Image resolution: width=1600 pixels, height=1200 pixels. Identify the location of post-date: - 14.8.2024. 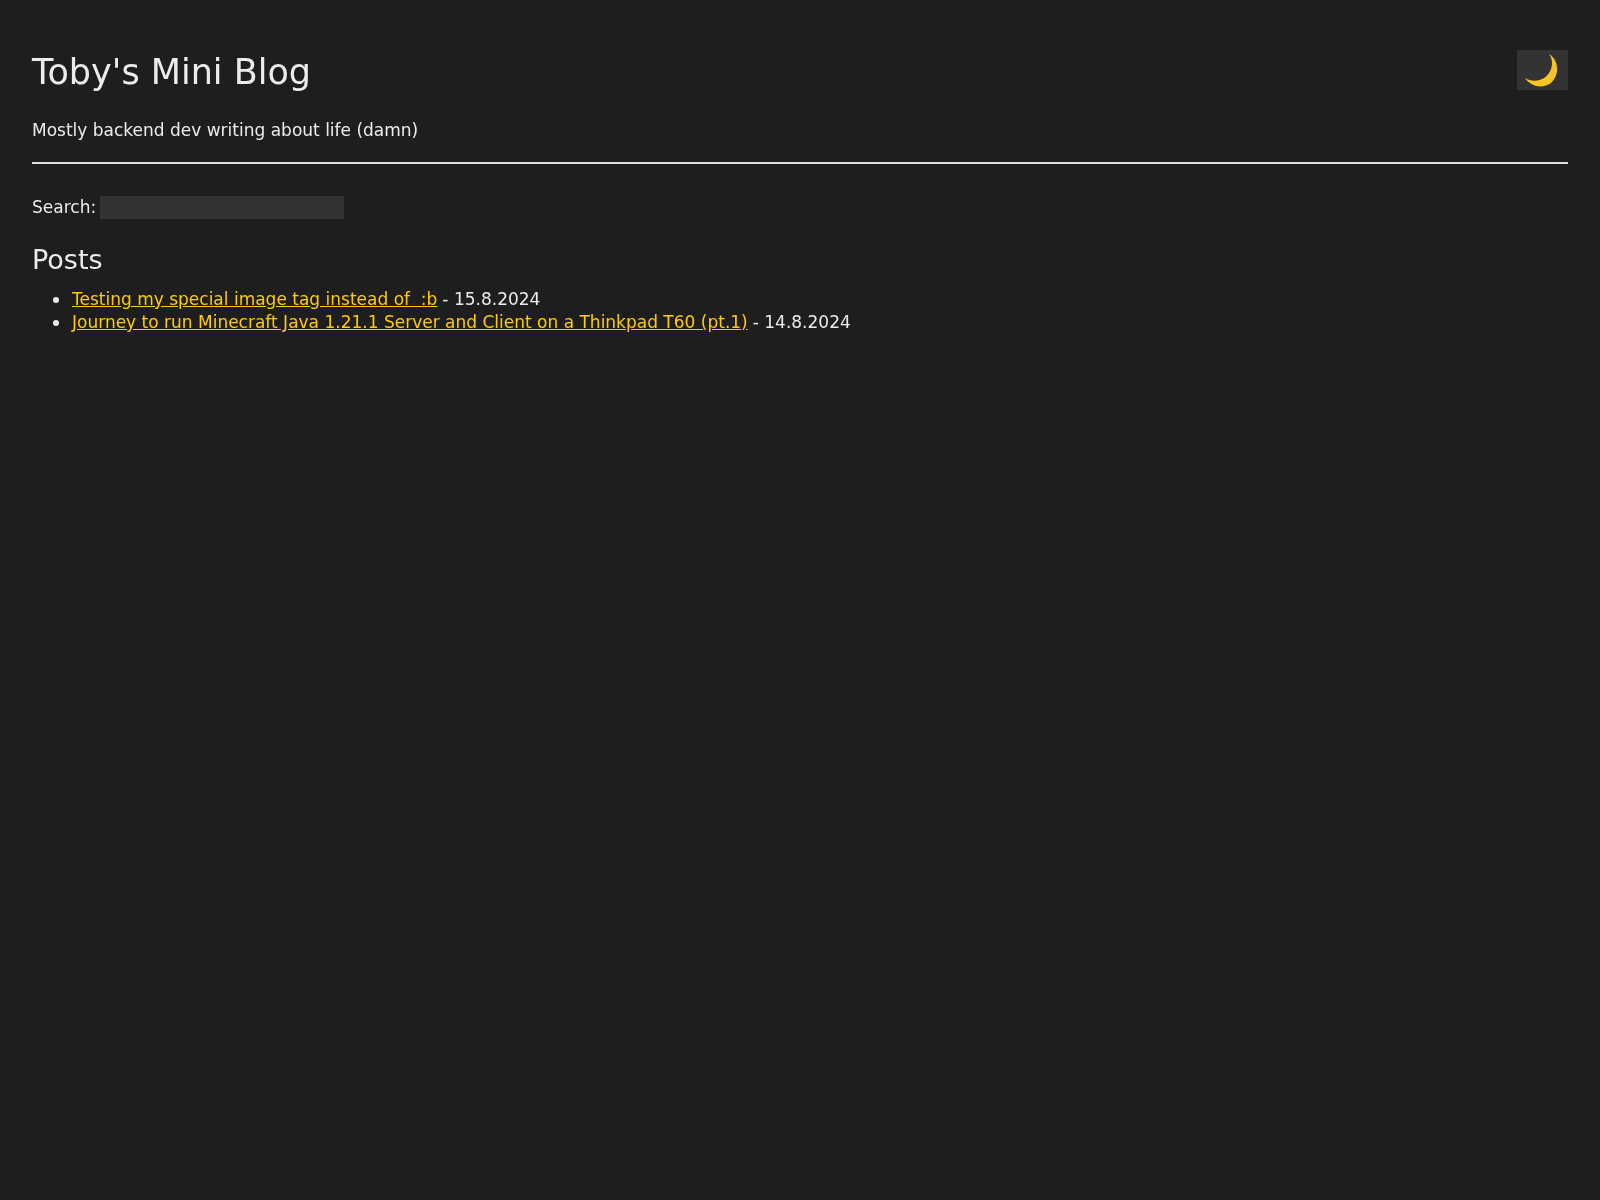
(801, 322).